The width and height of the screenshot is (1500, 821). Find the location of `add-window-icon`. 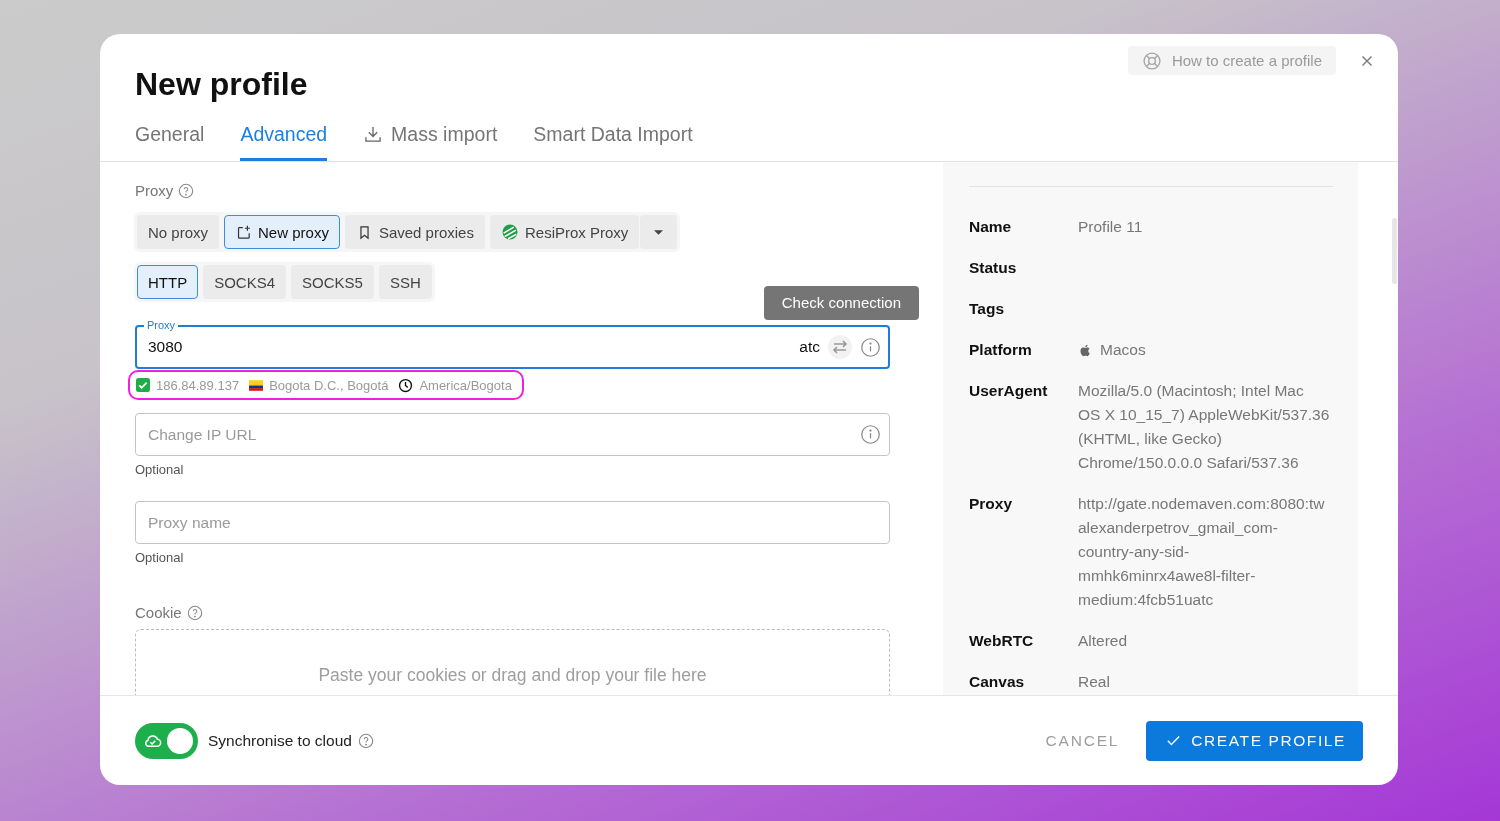

add-window-icon is located at coordinates (244, 232).